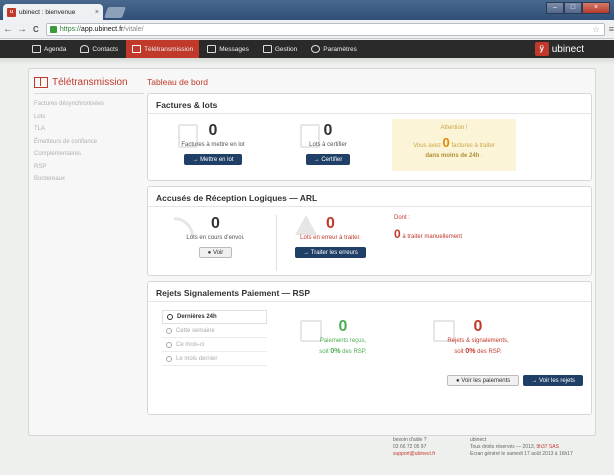  I want to click on clock-icon, so click(169, 358).